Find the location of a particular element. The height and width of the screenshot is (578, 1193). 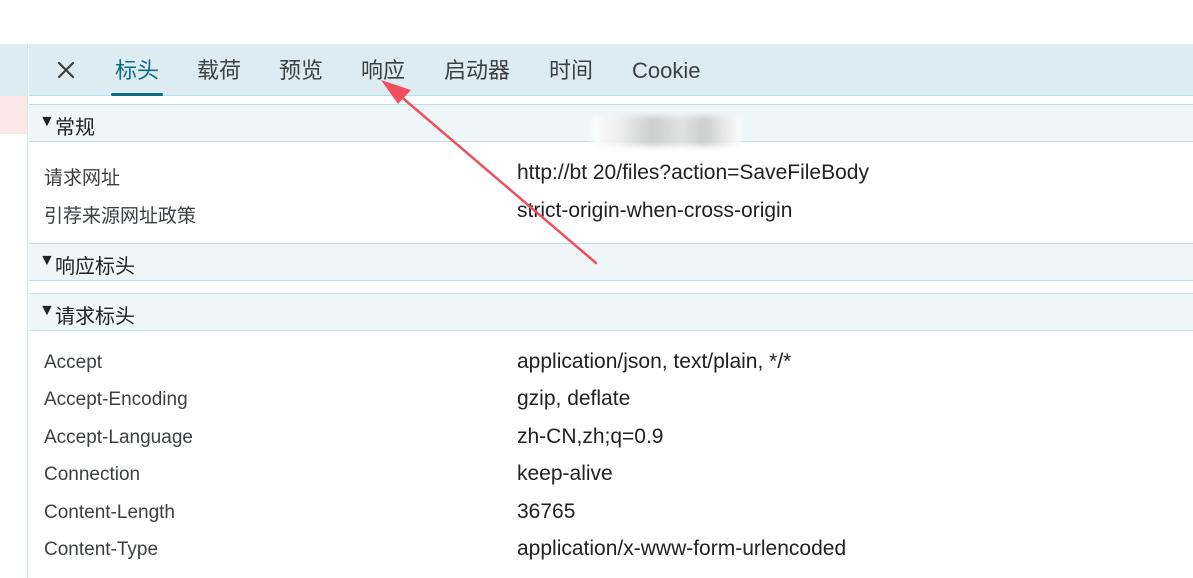

tab-cookies-label: Cookie is located at coordinates (666, 70).